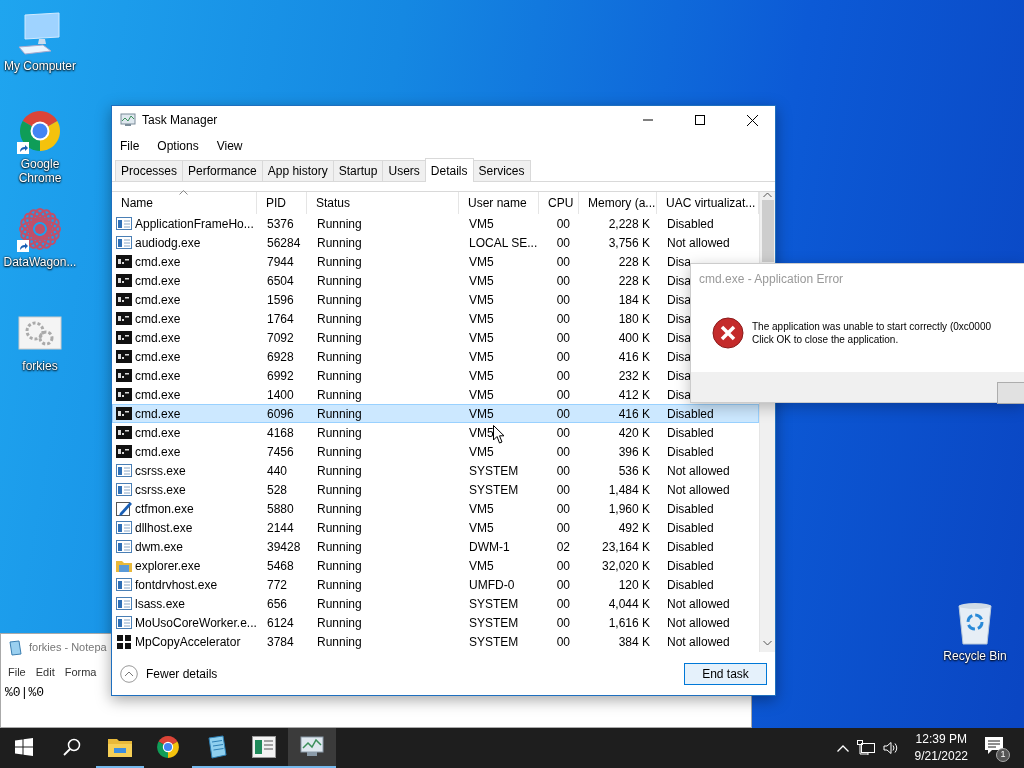 The width and height of the screenshot is (1024, 768). What do you see at coordinates (559, 203) in the screenshot?
I see `column-header: CPU` at bounding box center [559, 203].